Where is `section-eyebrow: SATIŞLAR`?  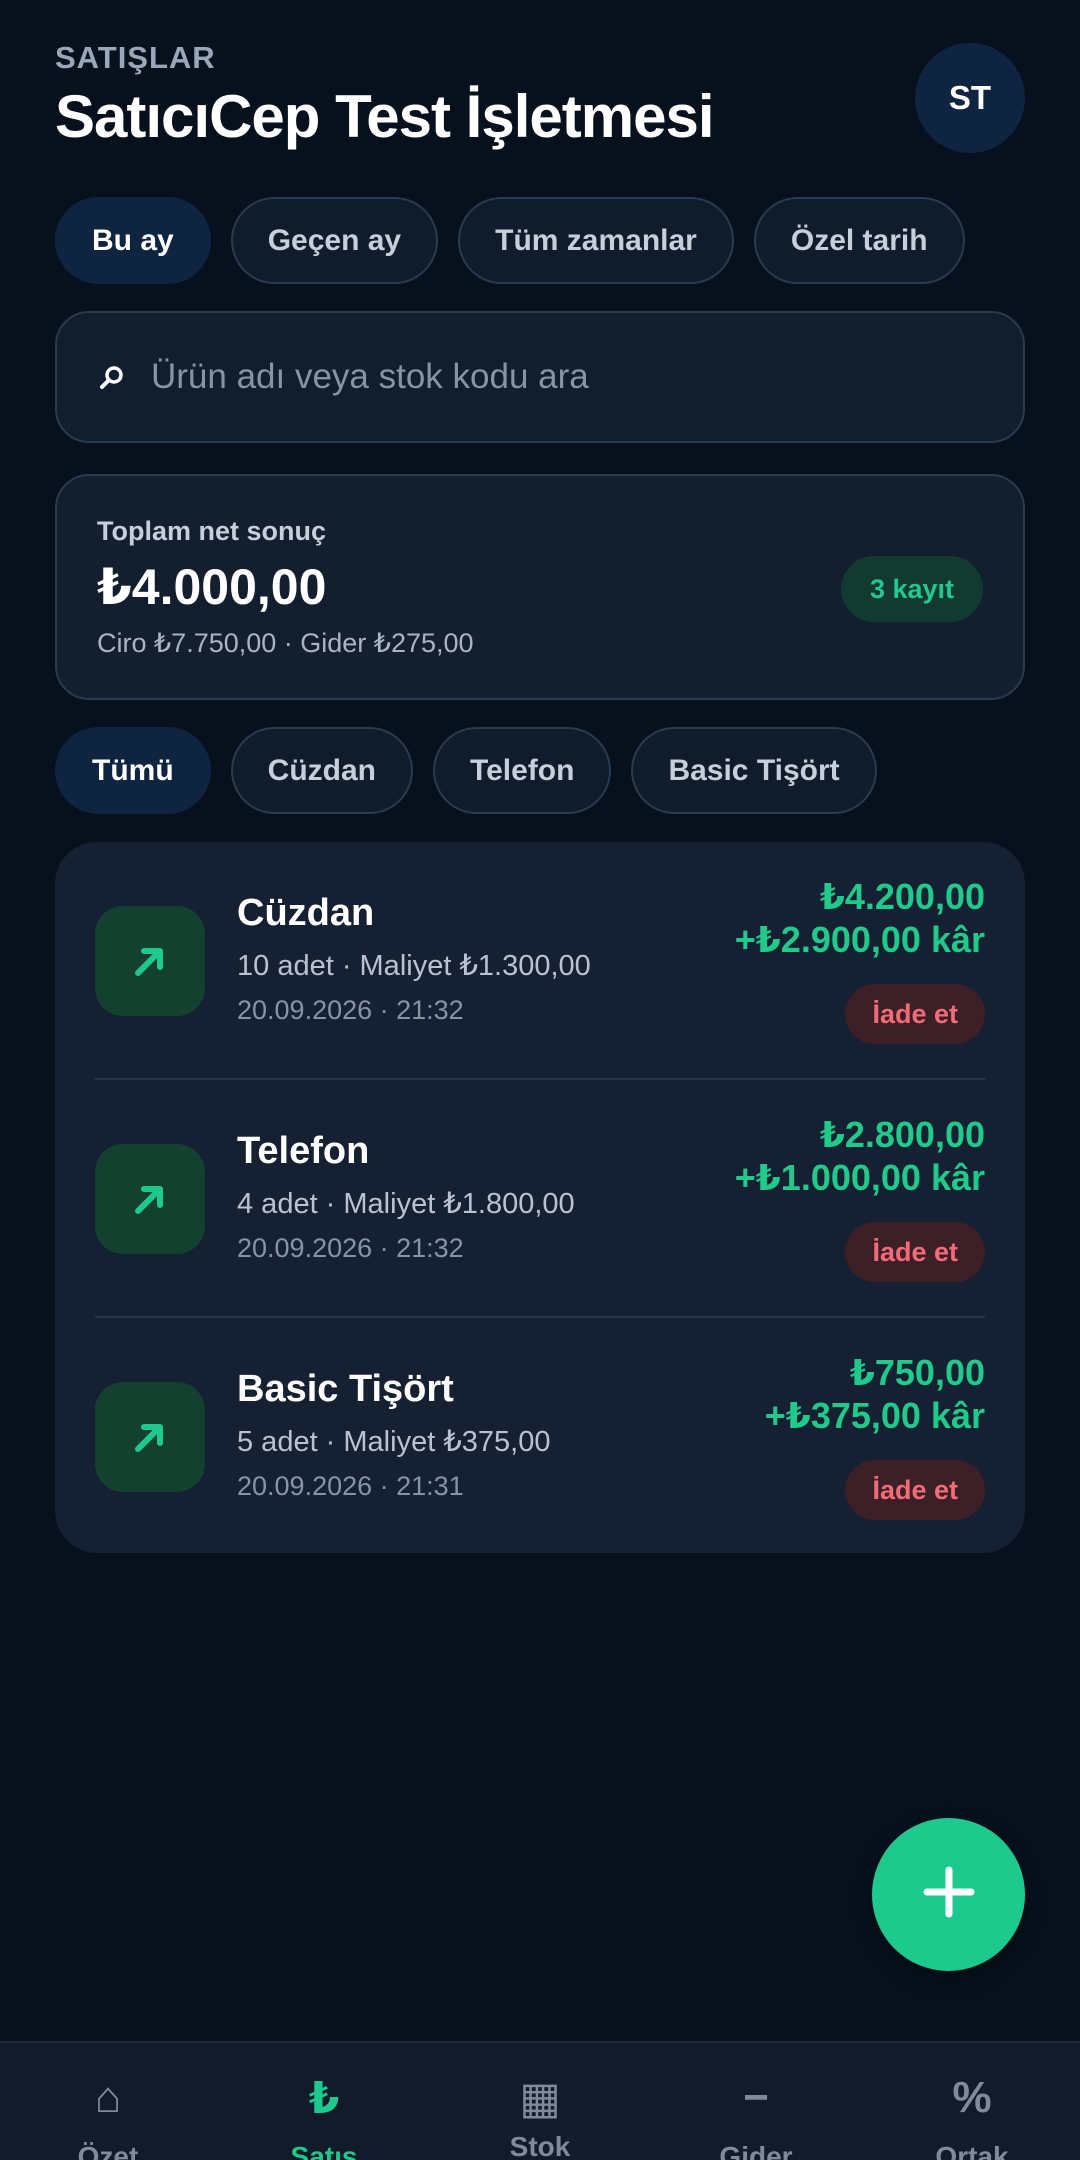 section-eyebrow: SATIŞLAR is located at coordinates (135, 57).